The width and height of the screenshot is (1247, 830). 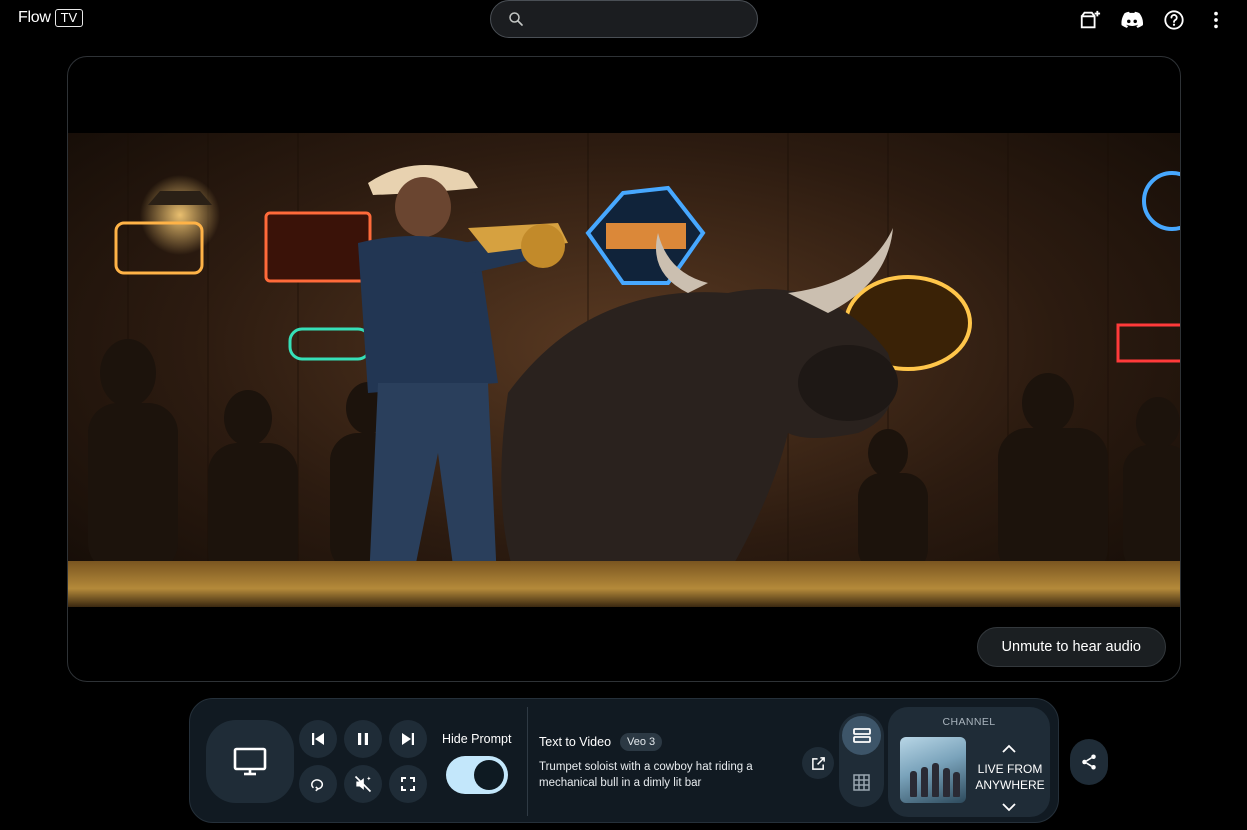 I want to click on hide-prompt-label: Hide Prompt, so click(x=477, y=739).